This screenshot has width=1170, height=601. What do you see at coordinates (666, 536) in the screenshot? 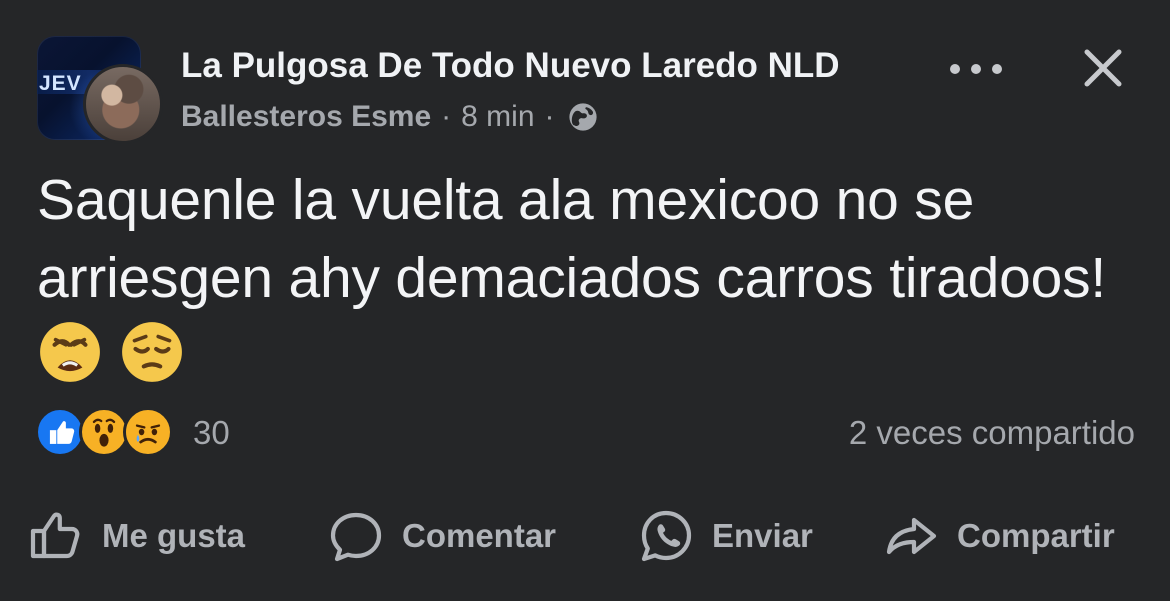
I see `whatsapp-icon` at bounding box center [666, 536].